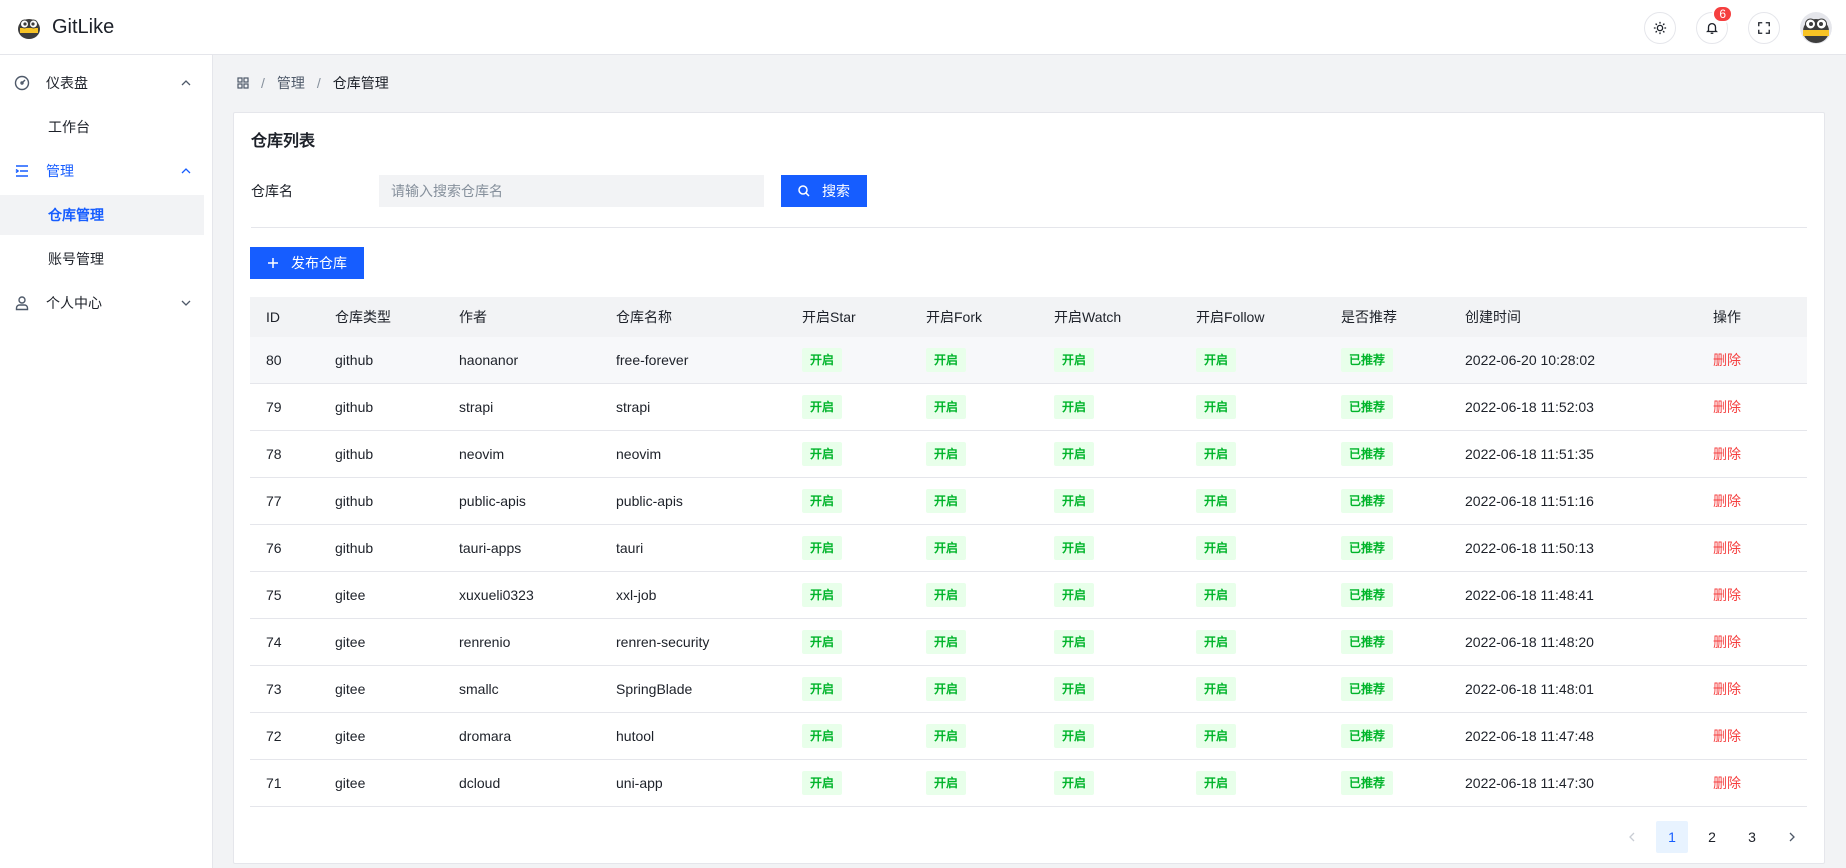 Image resolution: width=1846 pixels, height=868 pixels. I want to click on table-cell-name: tauri, so click(630, 548).